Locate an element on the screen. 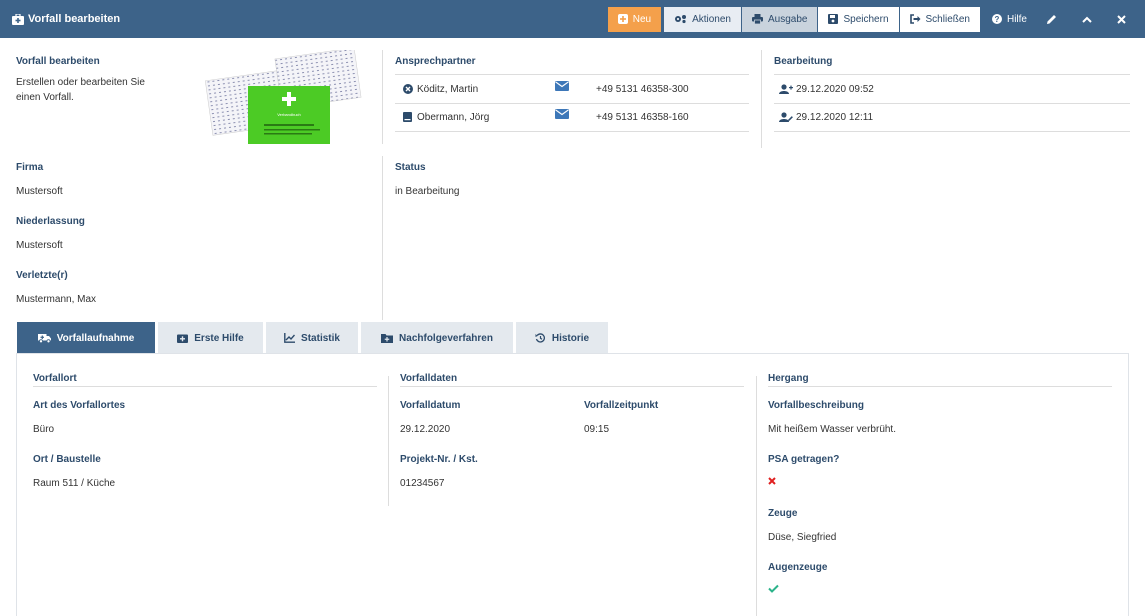  contact-phone: +49 5131 46358-300 is located at coordinates (642, 89).